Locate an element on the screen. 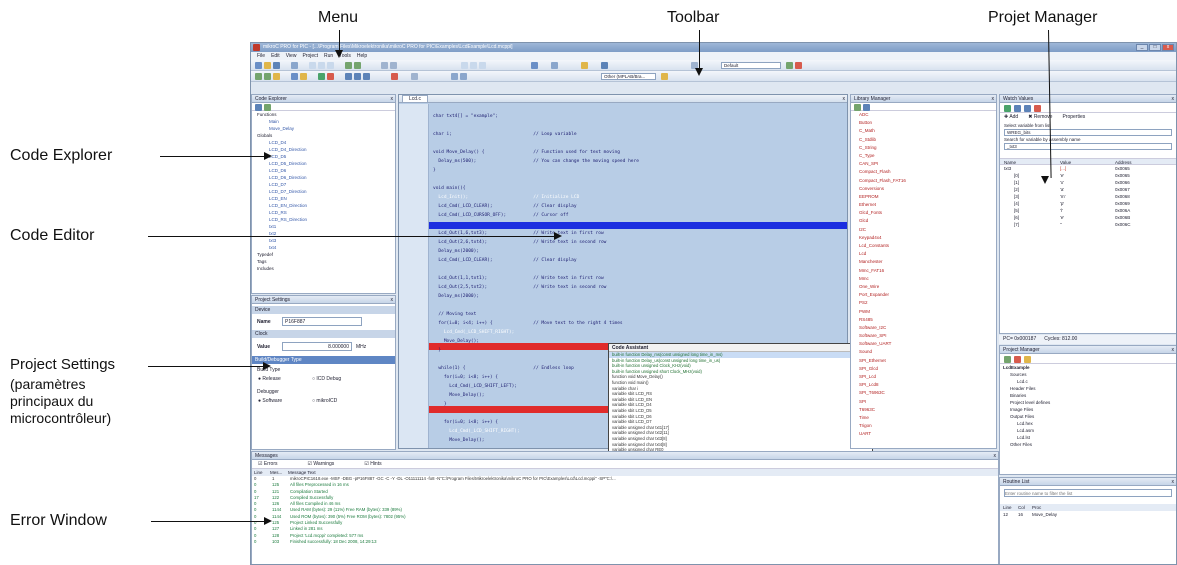 This screenshot has width=1177, height=565. library-item: UART is located at coordinates (927, 434).